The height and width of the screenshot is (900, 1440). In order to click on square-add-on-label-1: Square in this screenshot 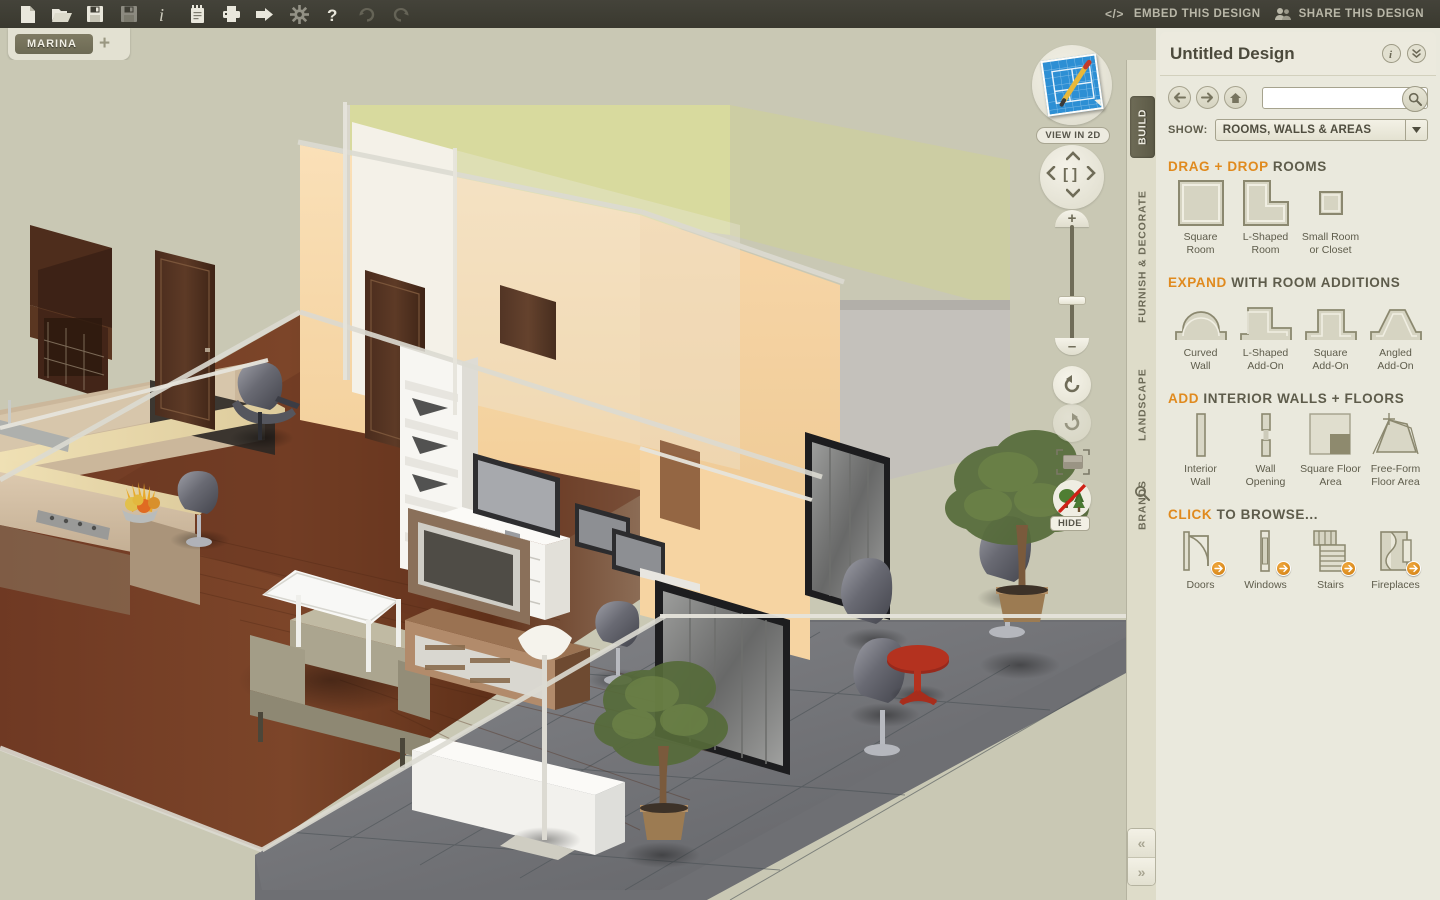, I will do `click(1330, 353)`.